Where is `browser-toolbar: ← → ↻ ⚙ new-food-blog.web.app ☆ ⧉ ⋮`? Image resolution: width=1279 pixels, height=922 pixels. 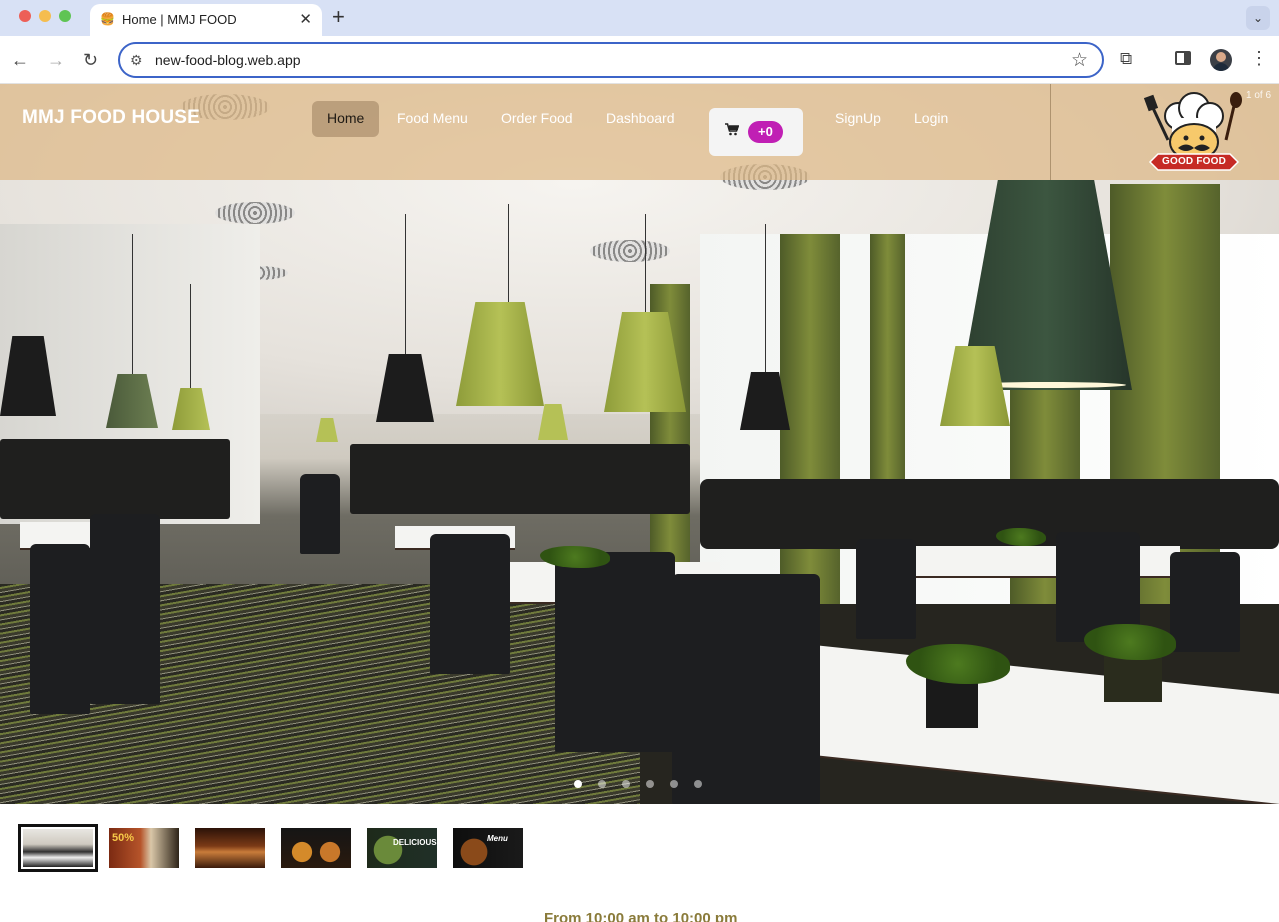 browser-toolbar: ← → ↻ ⚙ new-food-blog.web.app ☆ ⧉ ⋮ is located at coordinates (639, 60).